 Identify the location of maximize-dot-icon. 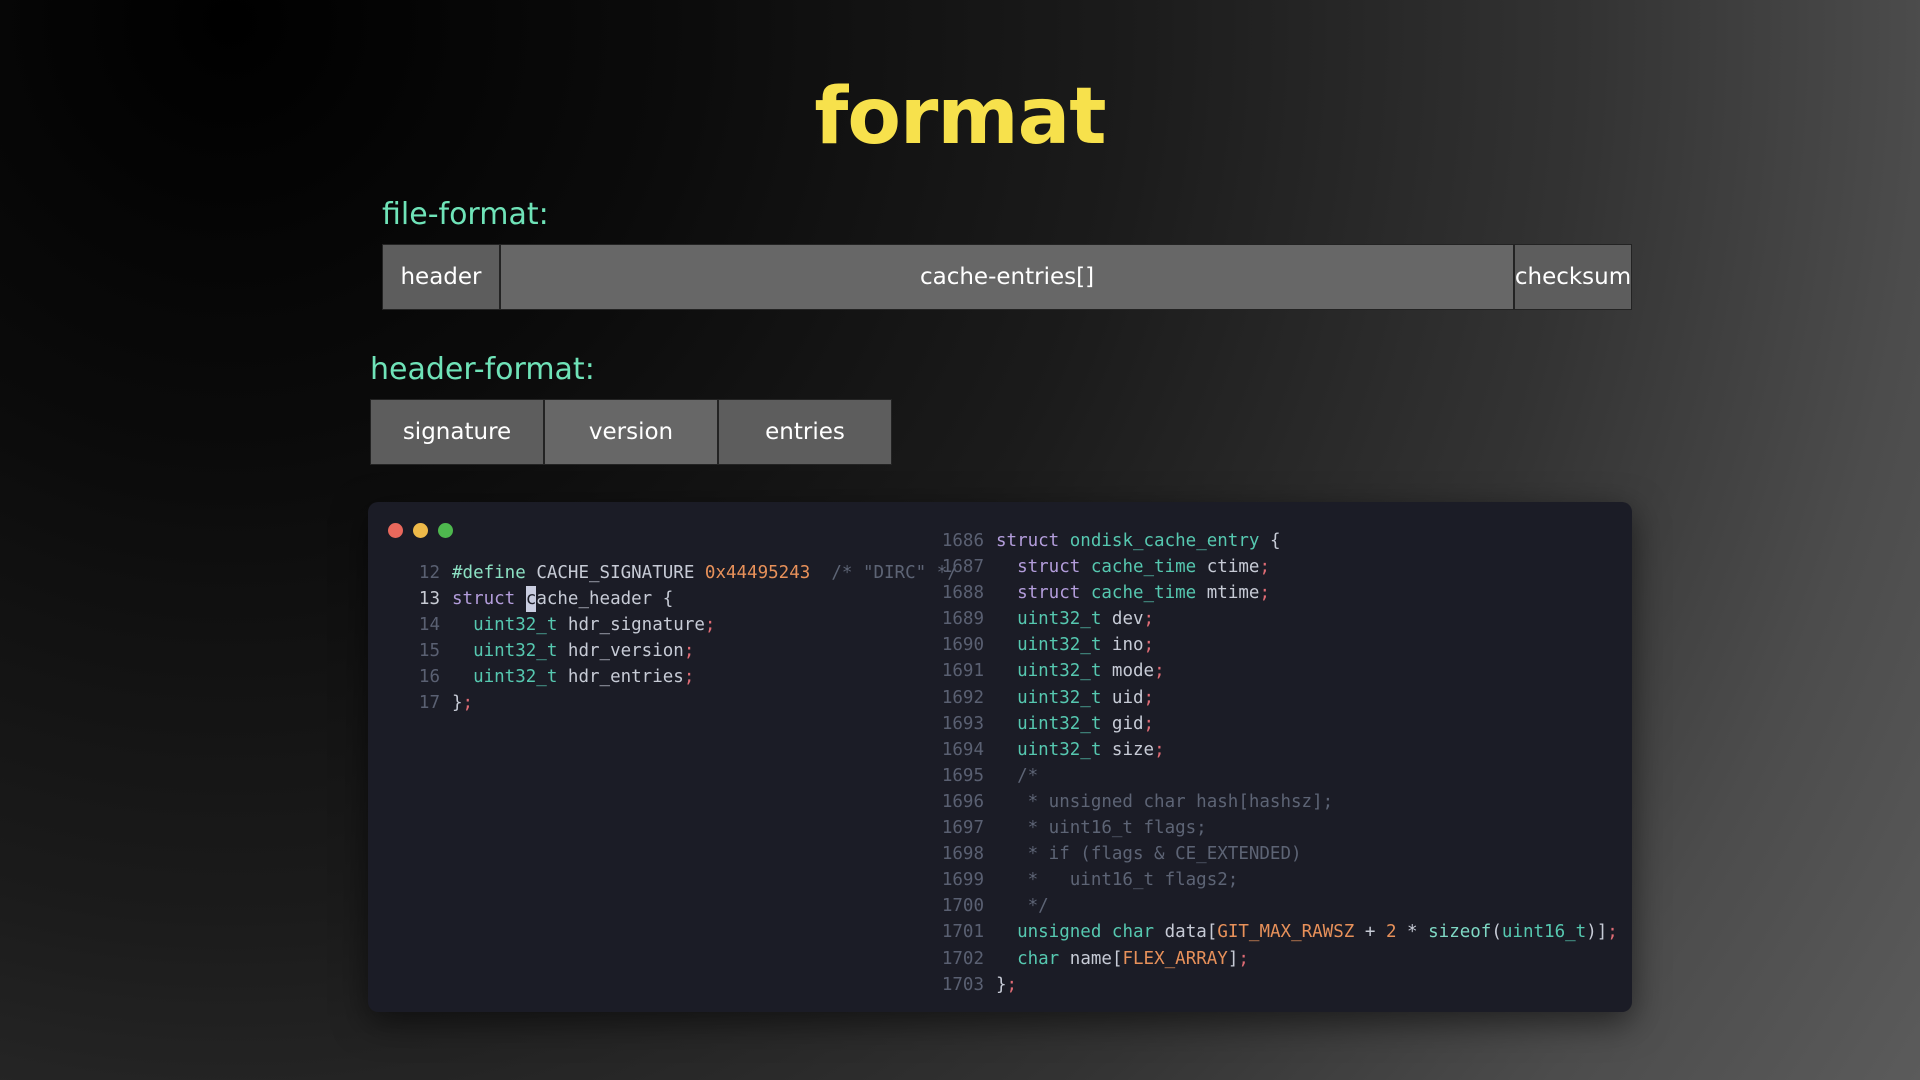
(445, 530).